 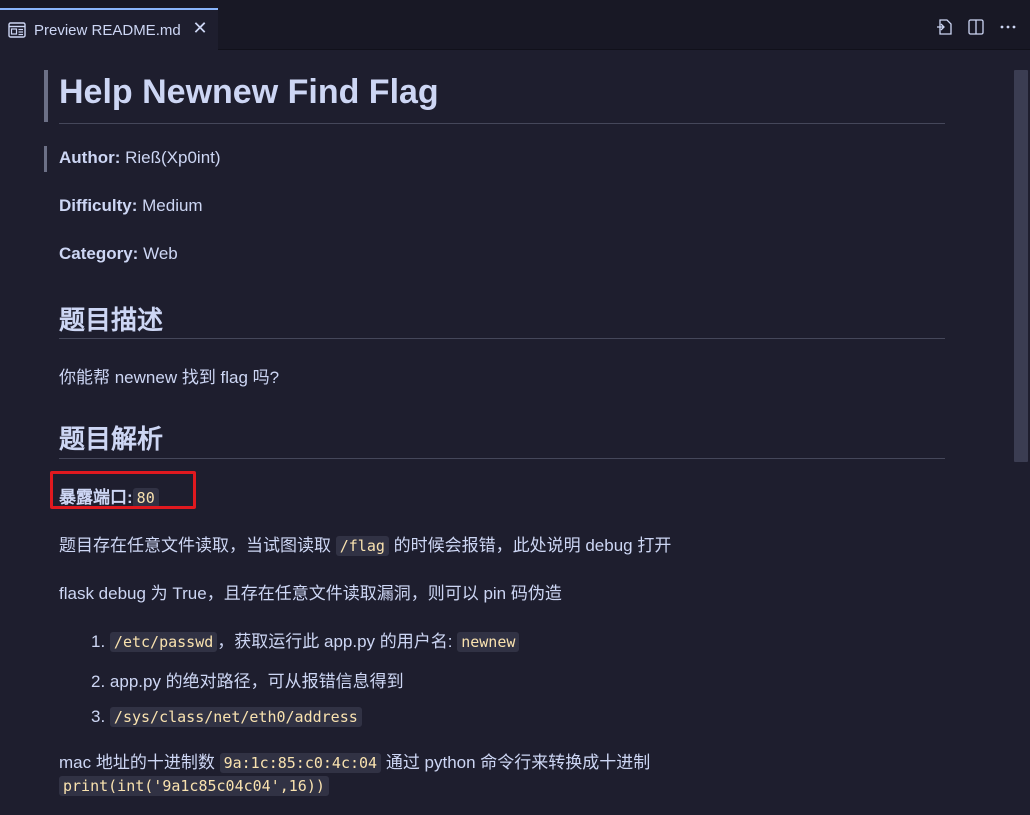 I want to click on open-source-icon, so click(x=944, y=27).